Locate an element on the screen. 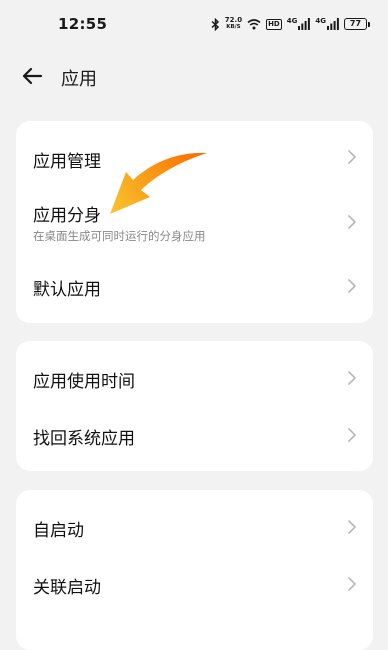 The height and width of the screenshot is (650, 388). signal-sim2: 4G is located at coordinates (327, 24).